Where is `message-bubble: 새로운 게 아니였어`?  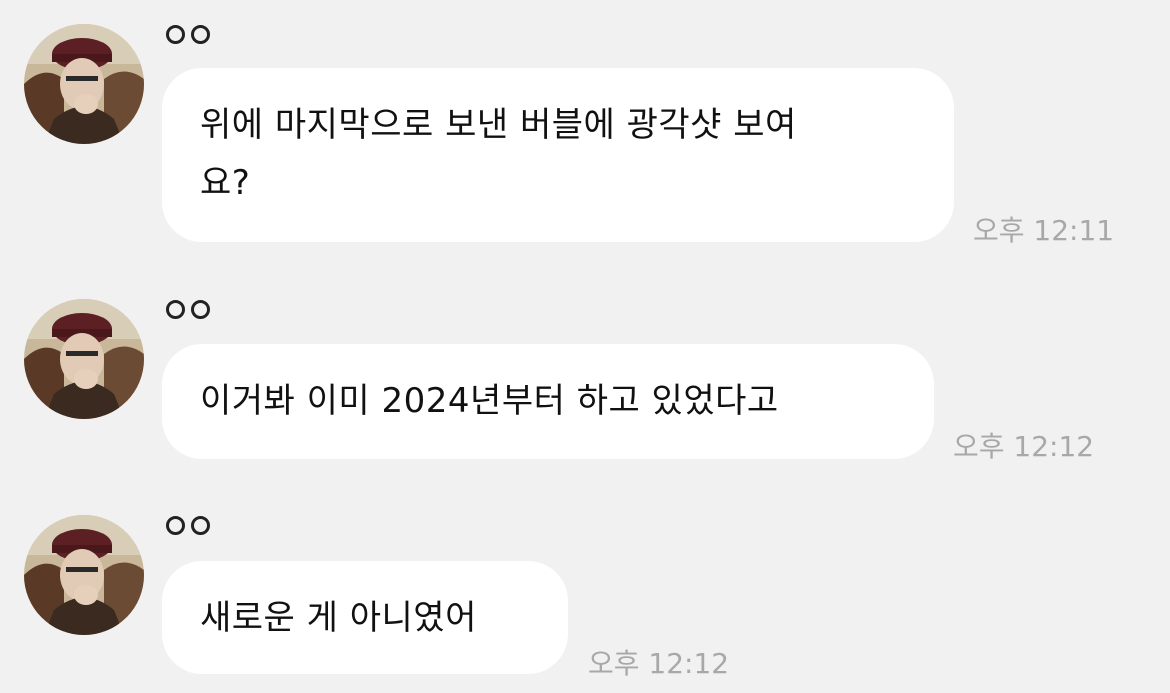
message-bubble: 새로운 게 아니였어 is located at coordinates (365, 617).